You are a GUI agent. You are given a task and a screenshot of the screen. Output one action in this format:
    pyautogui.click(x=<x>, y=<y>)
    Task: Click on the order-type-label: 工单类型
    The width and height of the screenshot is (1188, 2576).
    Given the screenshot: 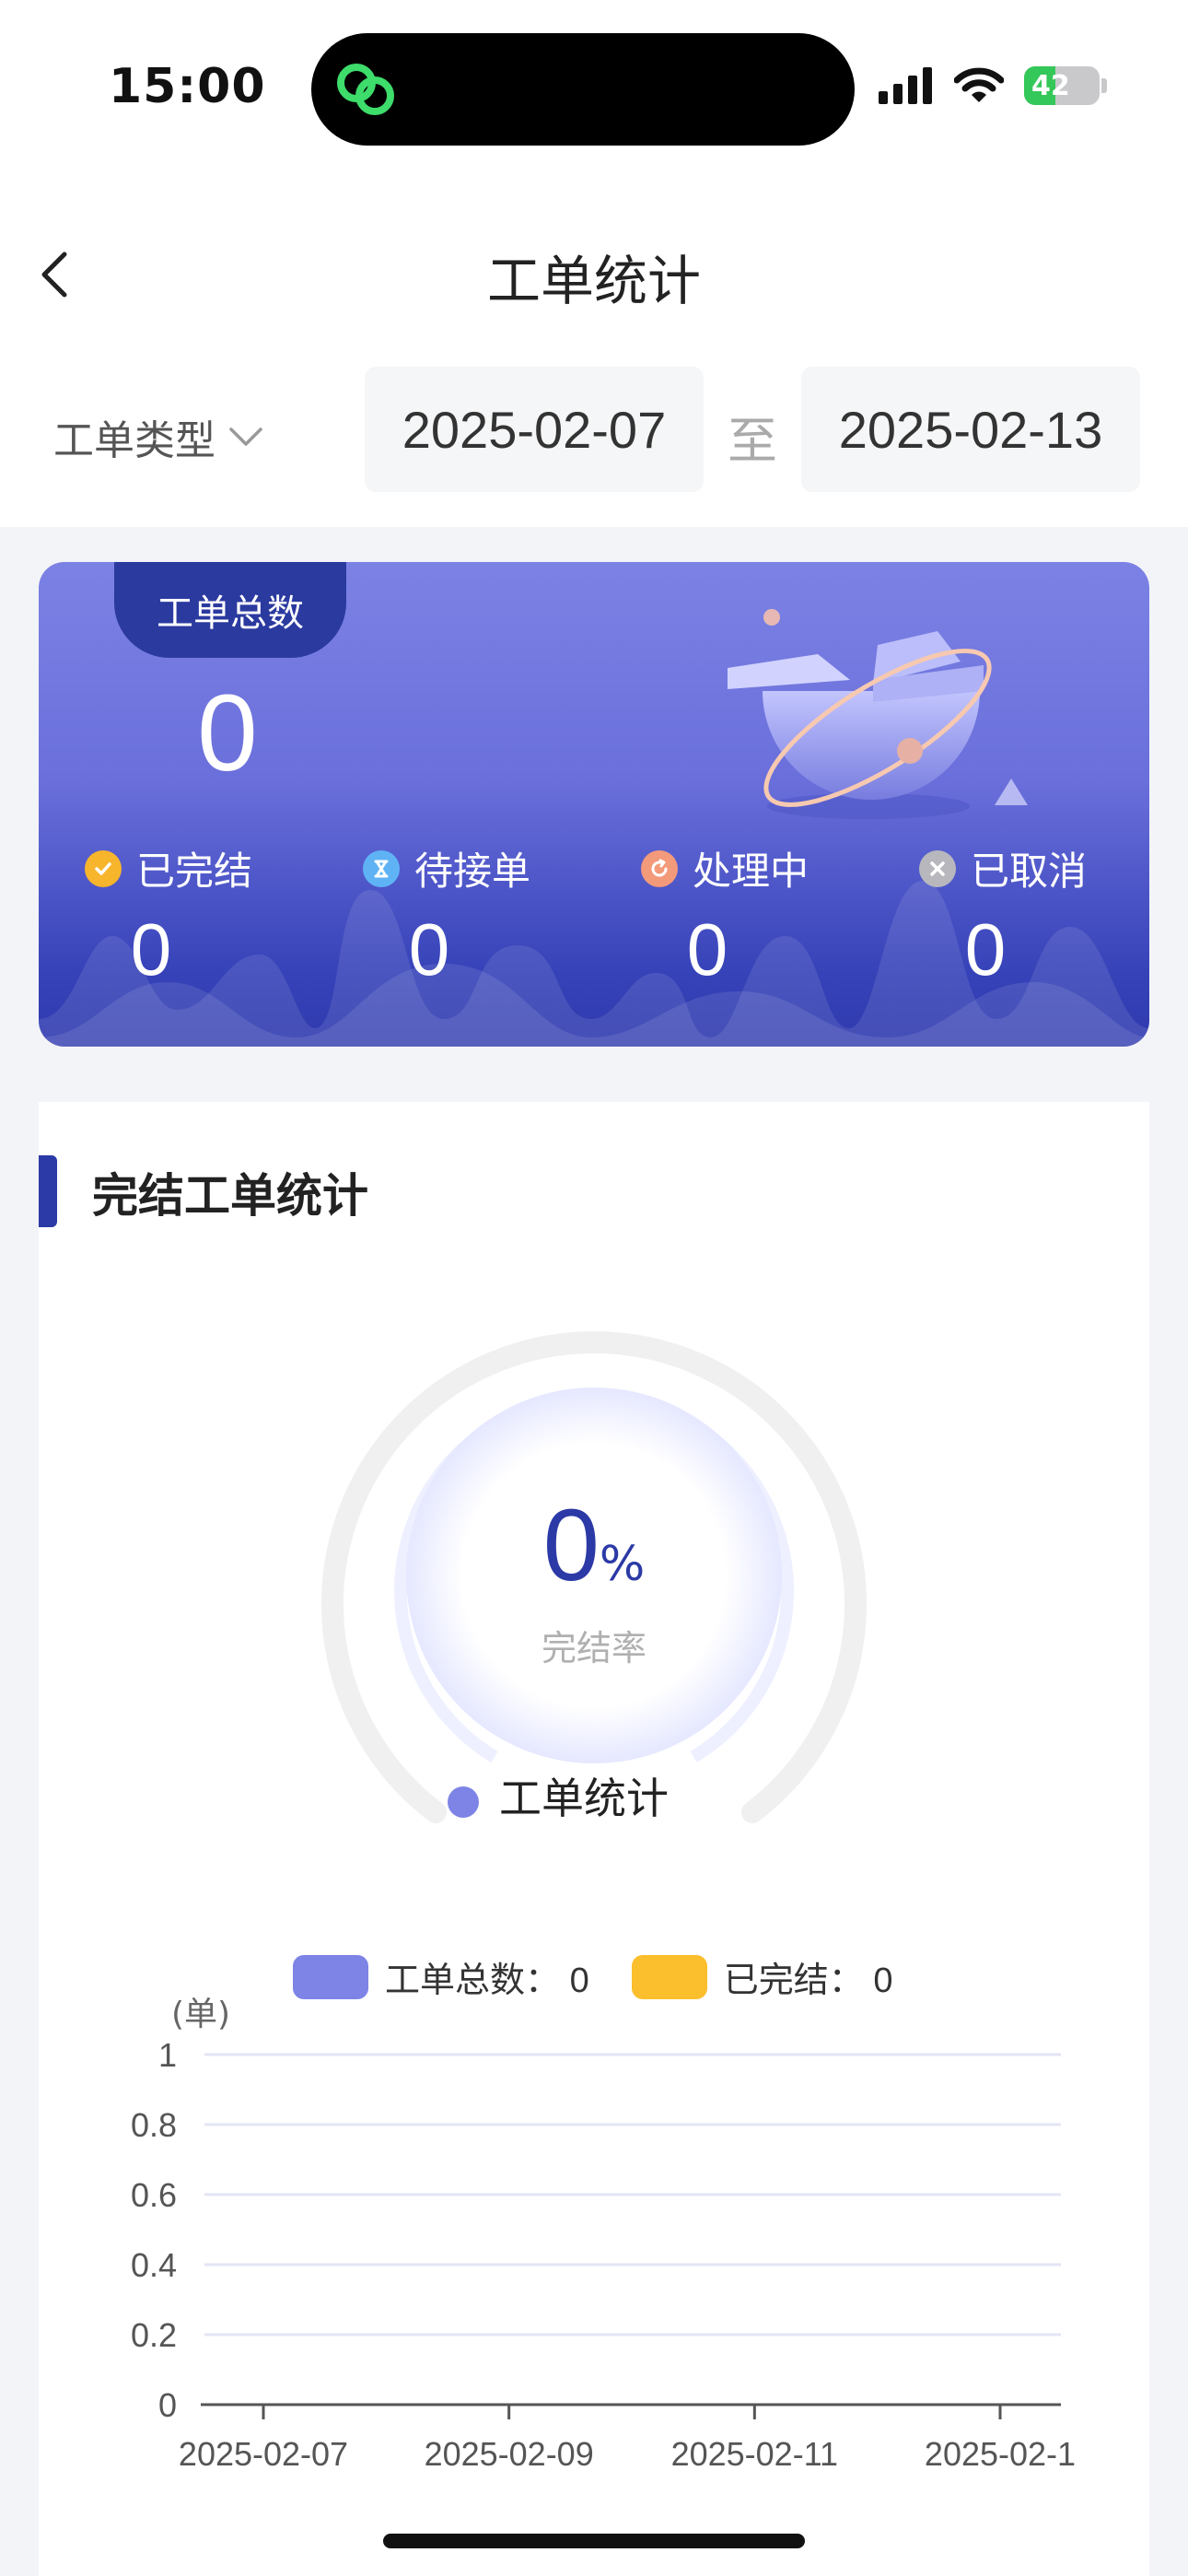 What is the action you would take?
    pyautogui.click(x=134, y=440)
    